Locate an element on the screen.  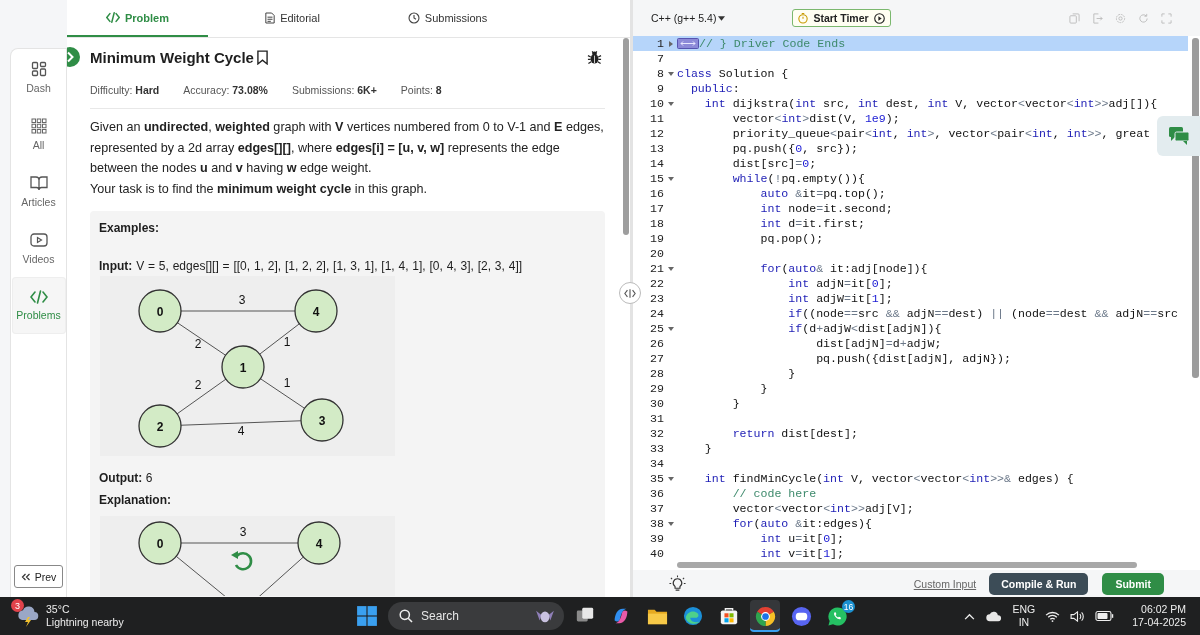
bug-icon is located at coordinates (594, 57).